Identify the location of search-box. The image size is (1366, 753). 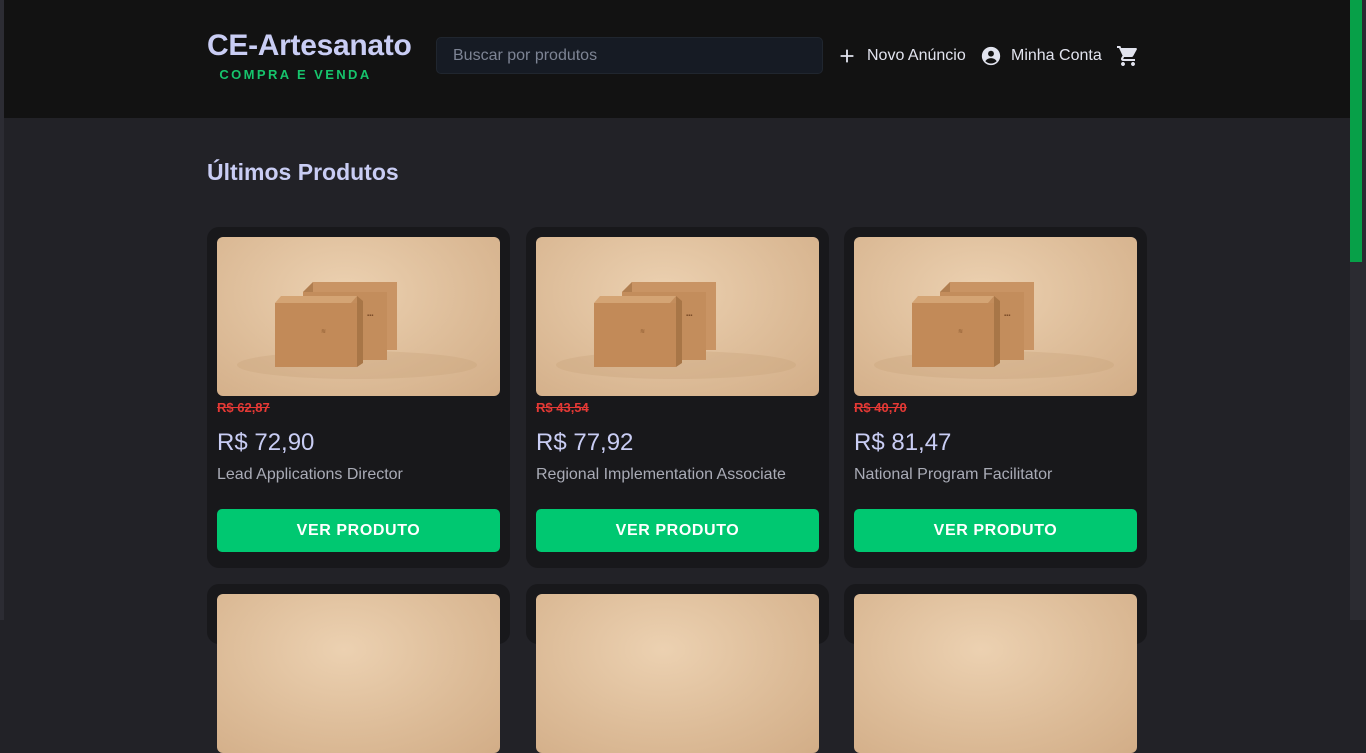
(629, 55).